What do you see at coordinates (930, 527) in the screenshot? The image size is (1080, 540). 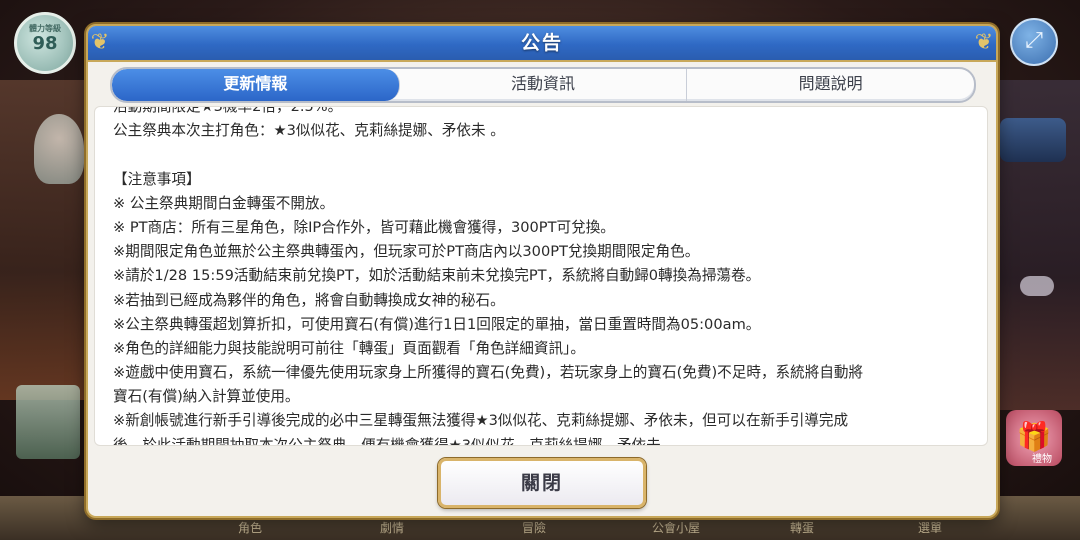 I see `menu-item-menu: 選單` at bounding box center [930, 527].